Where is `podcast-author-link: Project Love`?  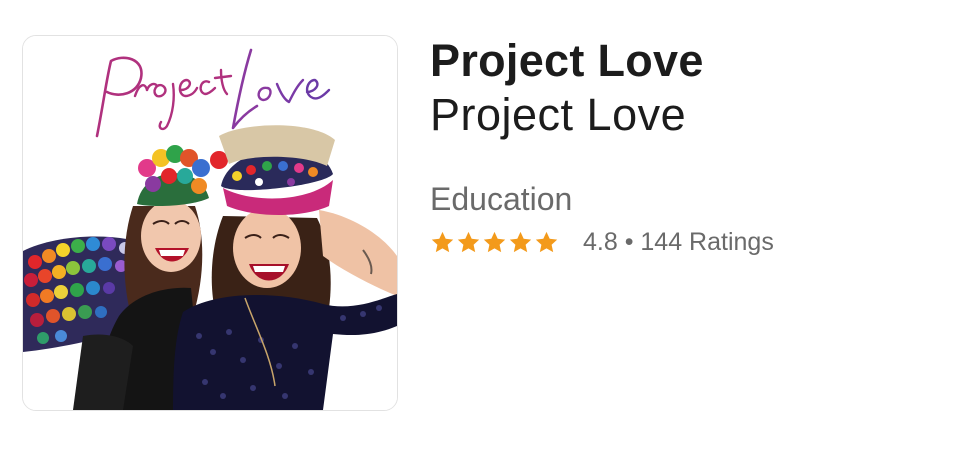 podcast-author-link: Project Love is located at coordinates (690, 115).